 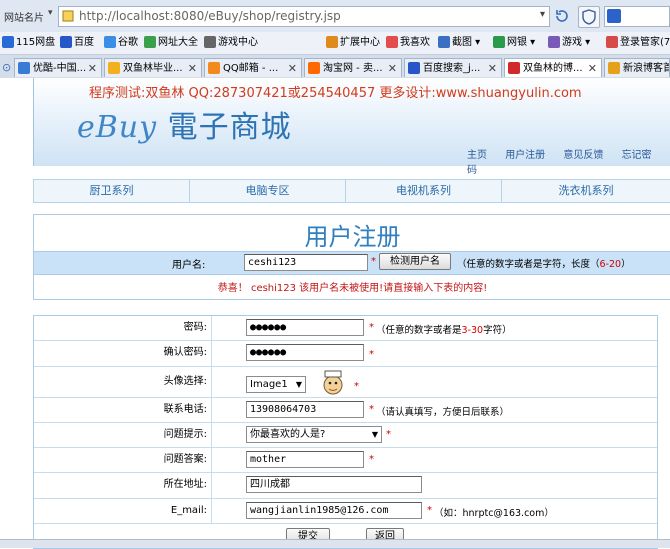 I want to click on bookmark-label: 115网盘, so click(x=36, y=42).